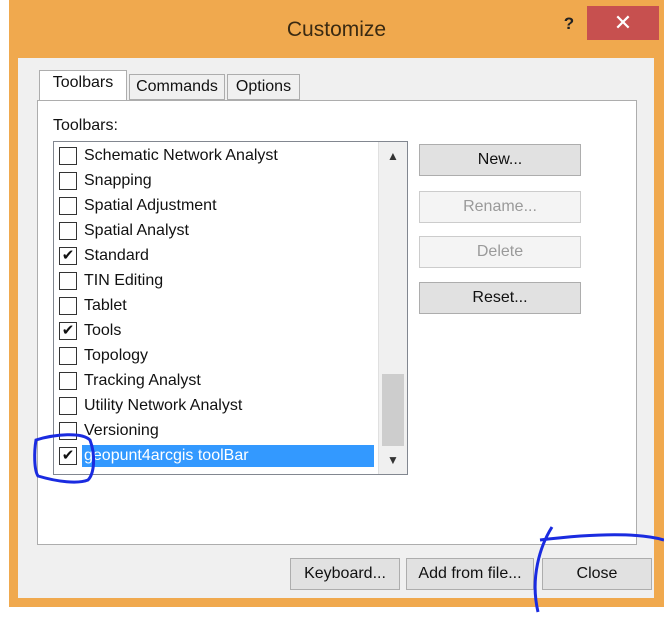 The image size is (664, 617). I want to click on list-item-label: Tablet, so click(105, 305).